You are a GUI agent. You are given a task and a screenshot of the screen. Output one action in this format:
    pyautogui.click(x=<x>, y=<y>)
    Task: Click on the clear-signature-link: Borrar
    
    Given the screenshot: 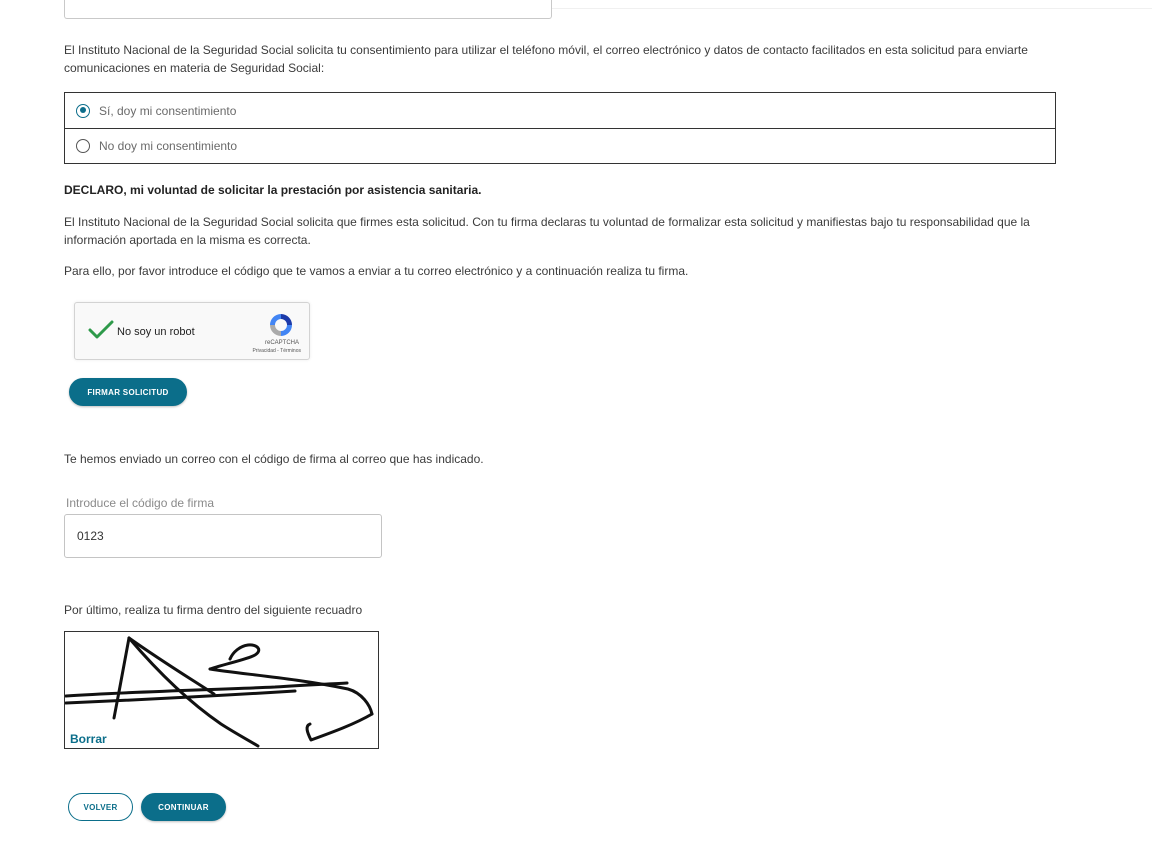 What is the action you would take?
    pyautogui.click(x=88, y=739)
    